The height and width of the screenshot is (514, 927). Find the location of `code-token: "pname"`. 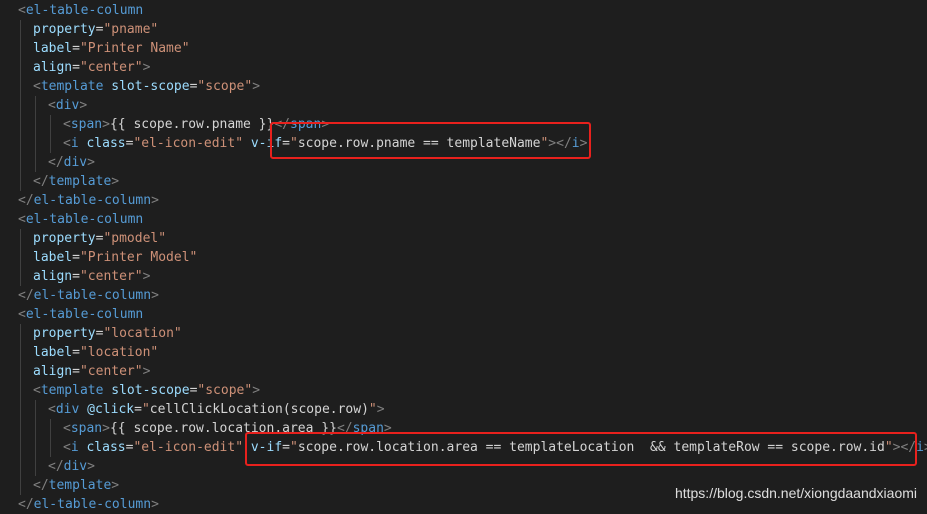

code-token: "pname" is located at coordinates (131, 29).